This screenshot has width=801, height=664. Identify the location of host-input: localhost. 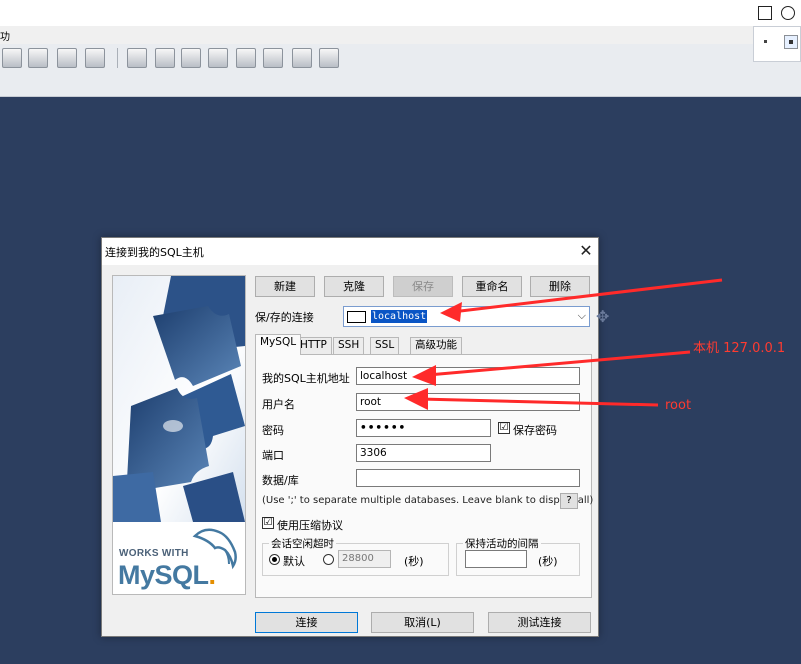
(468, 376).